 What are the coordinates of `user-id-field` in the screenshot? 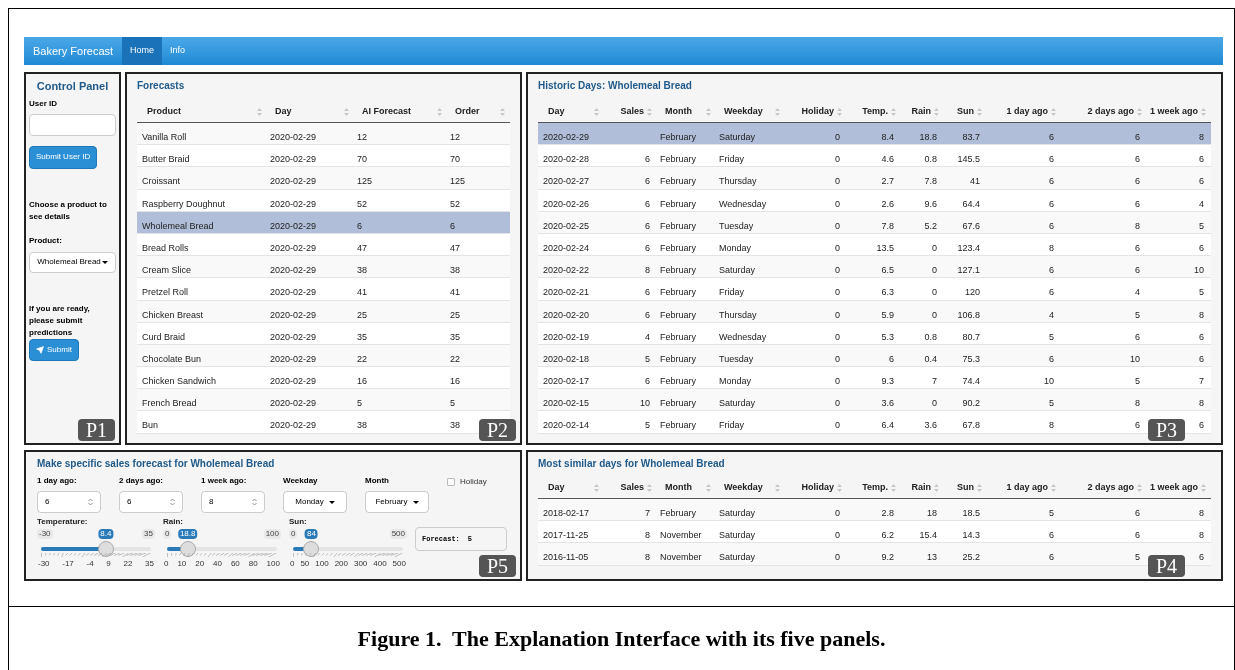 It's located at (72, 124).